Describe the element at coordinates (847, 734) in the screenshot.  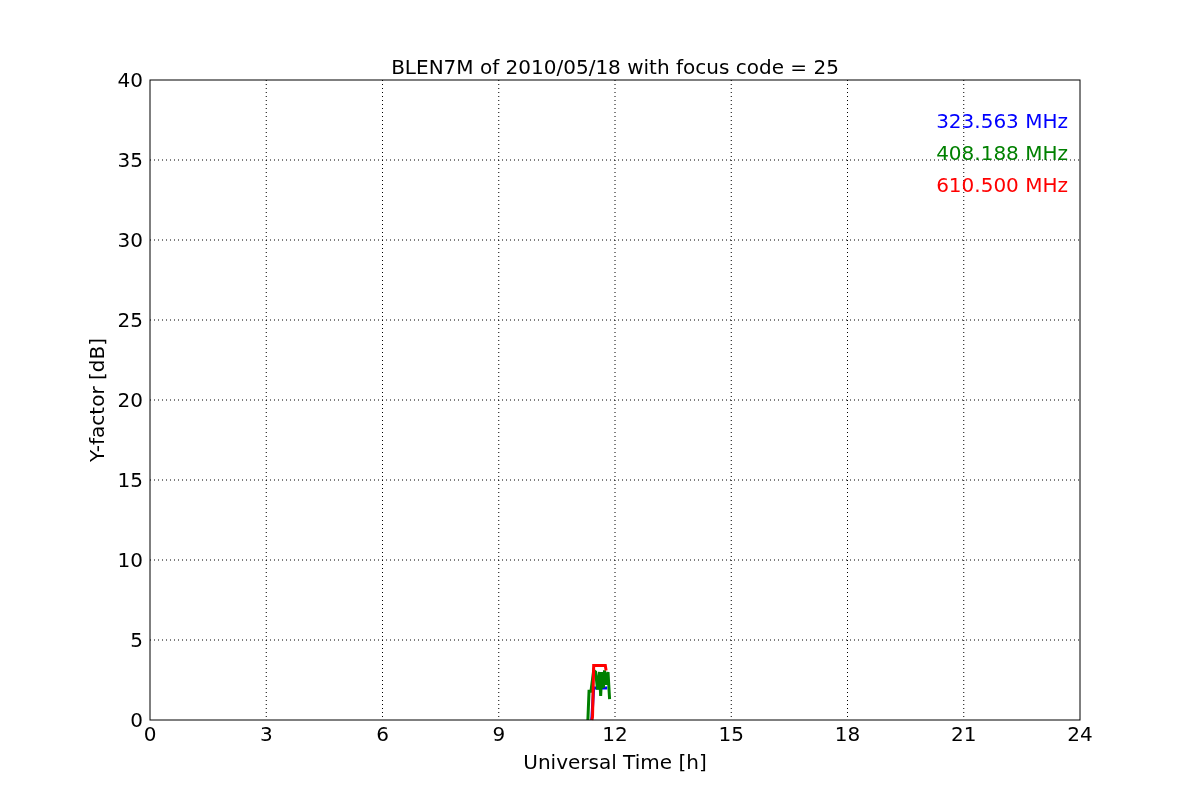
I see `tick-label: 18` at that location.